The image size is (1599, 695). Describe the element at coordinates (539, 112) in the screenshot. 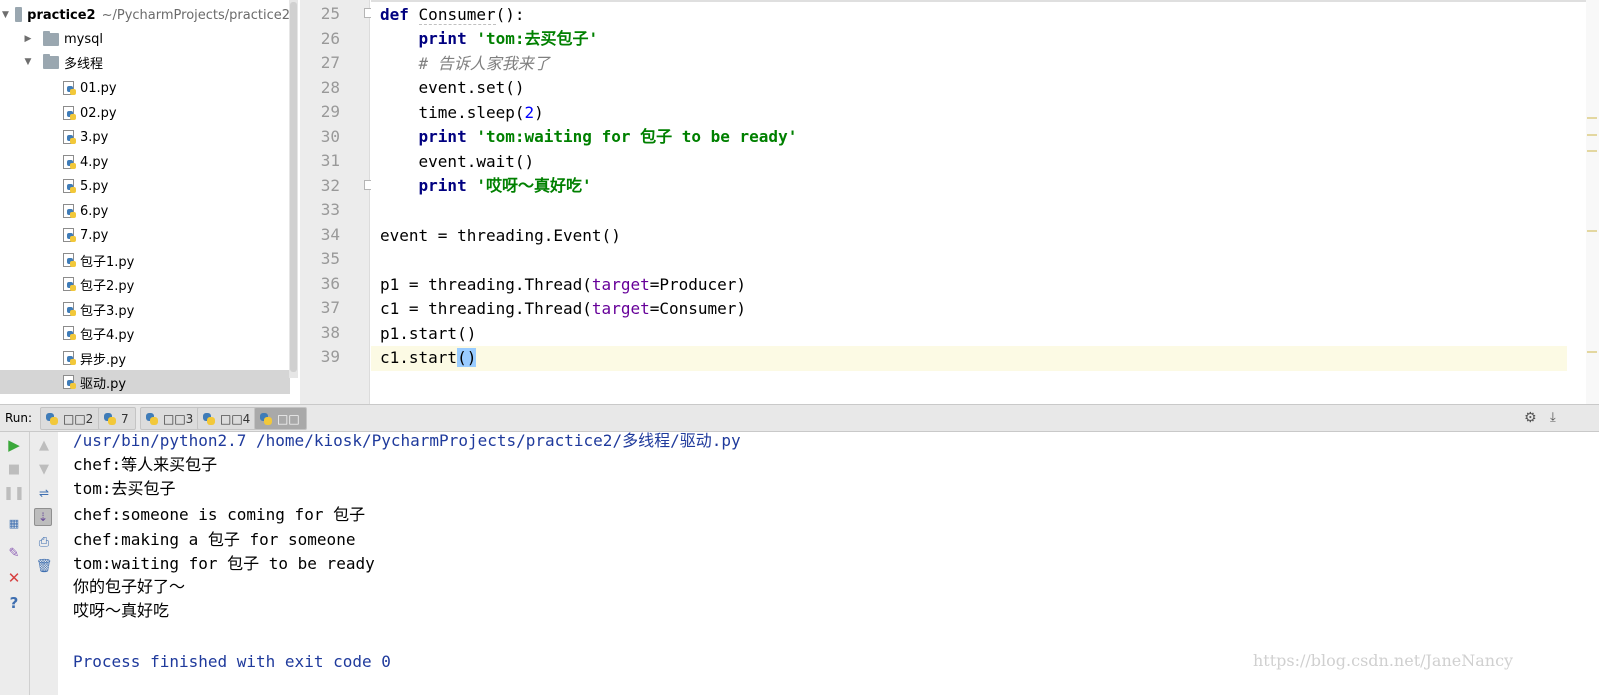

I see `code-text: )` at that location.